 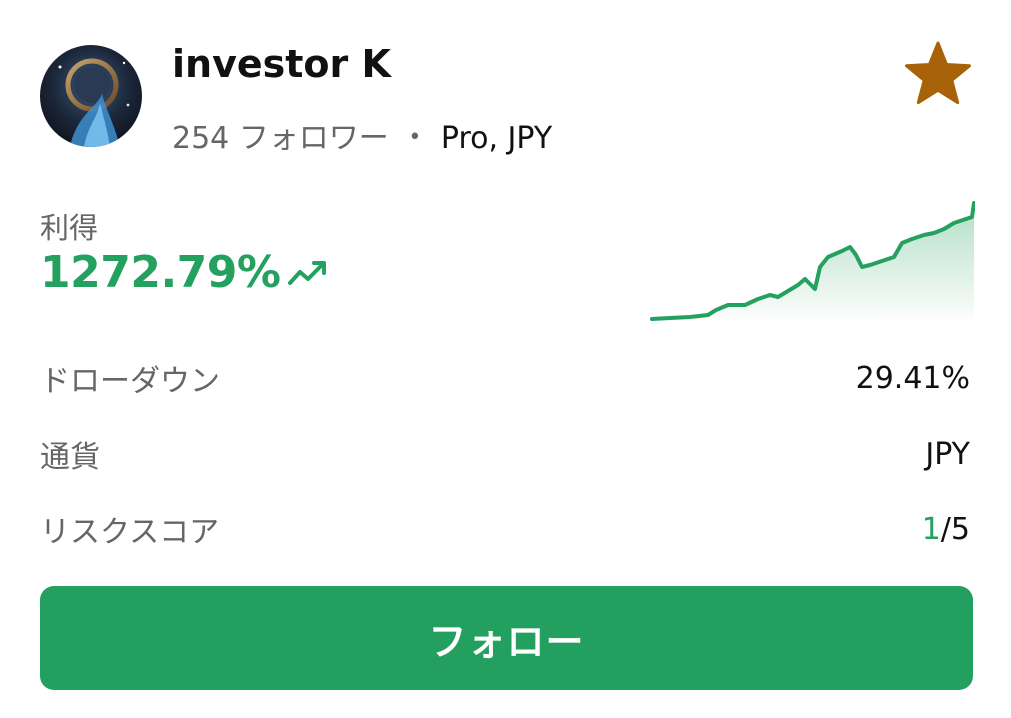 I want to click on profit-value-group: 1272.79%, so click(x=184, y=272).